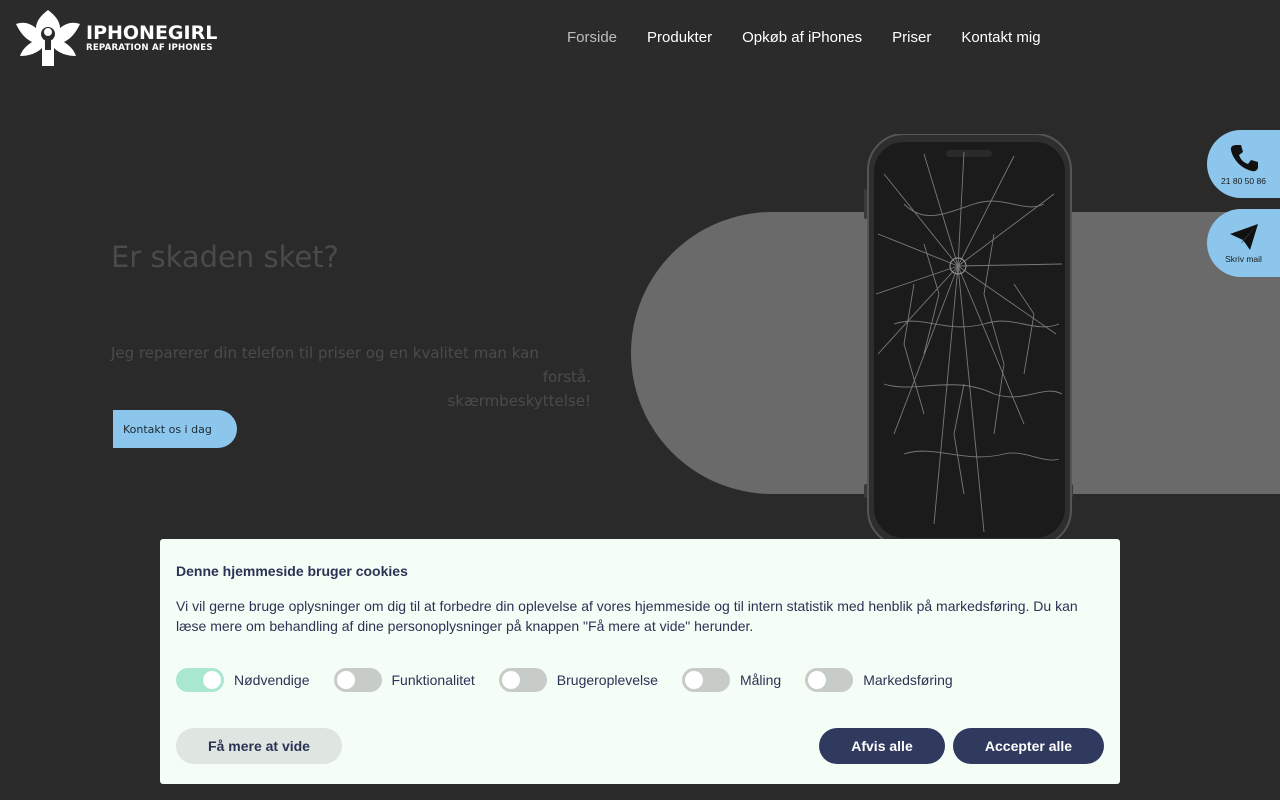 This screenshot has height=800, width=1280. What do you see at coordinates (292, 571) in the screenshot?
I see `cookie-title: Denne hjemmeside bruger cookies` at bounding box center [292, 571].